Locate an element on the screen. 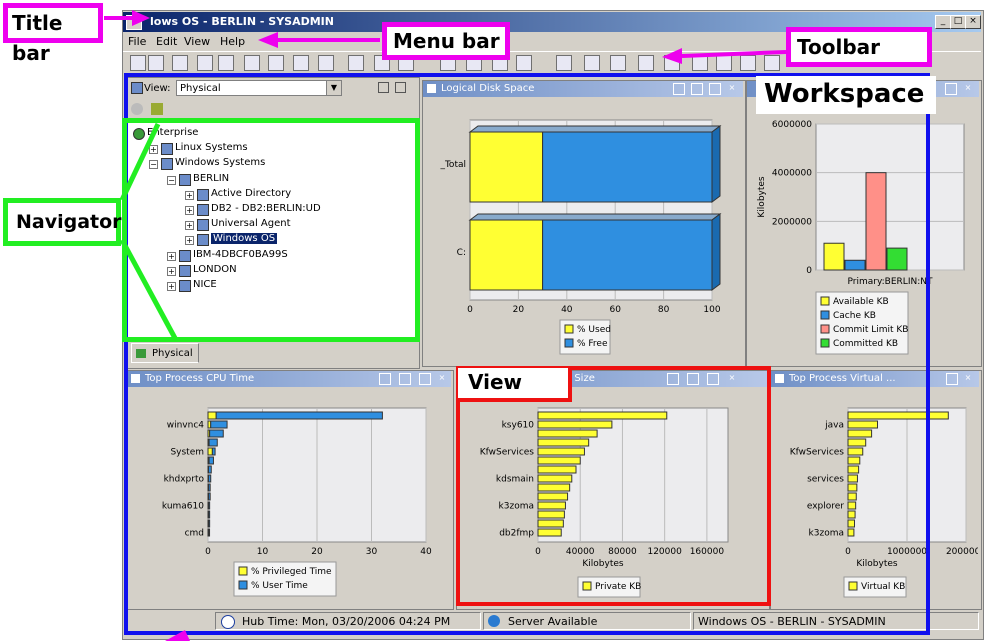  toolbar-arrow-line is located at coordinates (734, 54).